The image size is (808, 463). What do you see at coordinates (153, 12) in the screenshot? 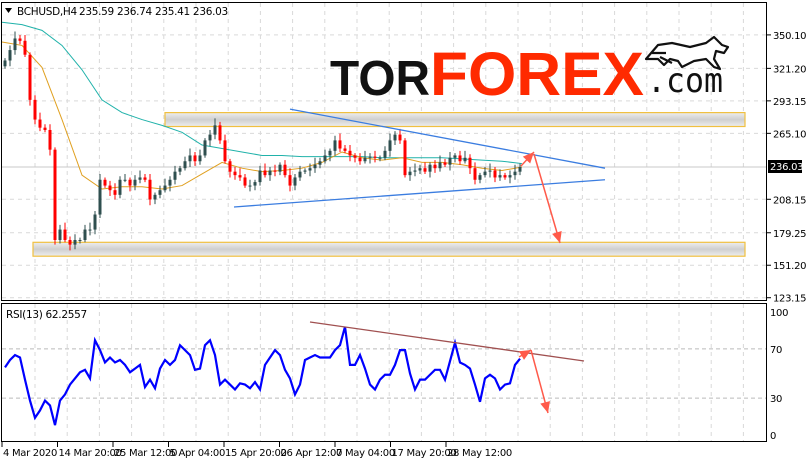
I see `ohlc-readout: 235.59 236.74 235.41 236.03` at bounding box center [153, 12].